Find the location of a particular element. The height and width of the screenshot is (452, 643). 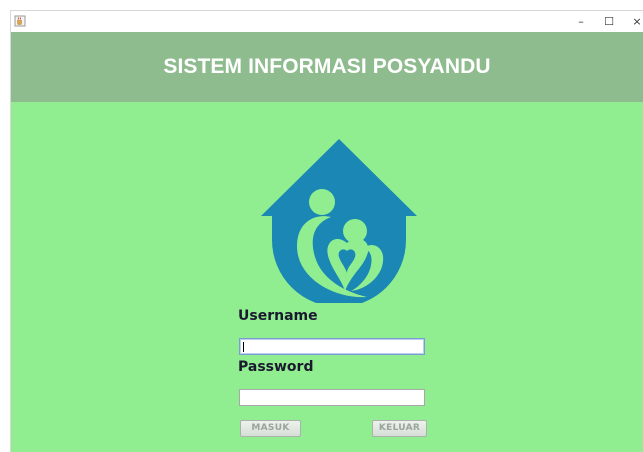

title-bar: – ☐ × is located at coordinates (327, 21).